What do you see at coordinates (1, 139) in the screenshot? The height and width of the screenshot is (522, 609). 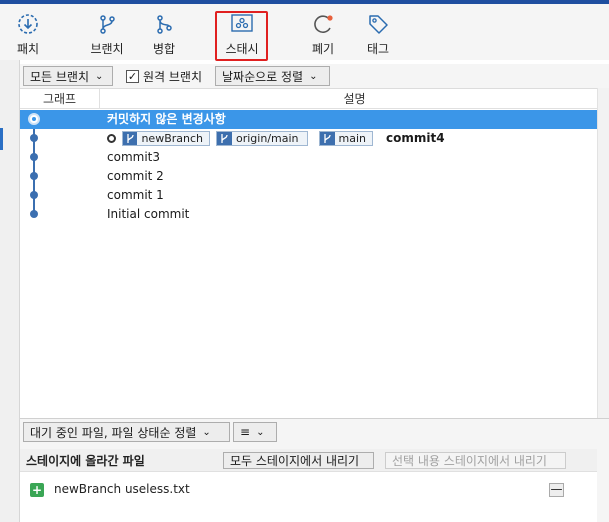 I see `sidebar-selection-marker` at bounding box center [1, 139].